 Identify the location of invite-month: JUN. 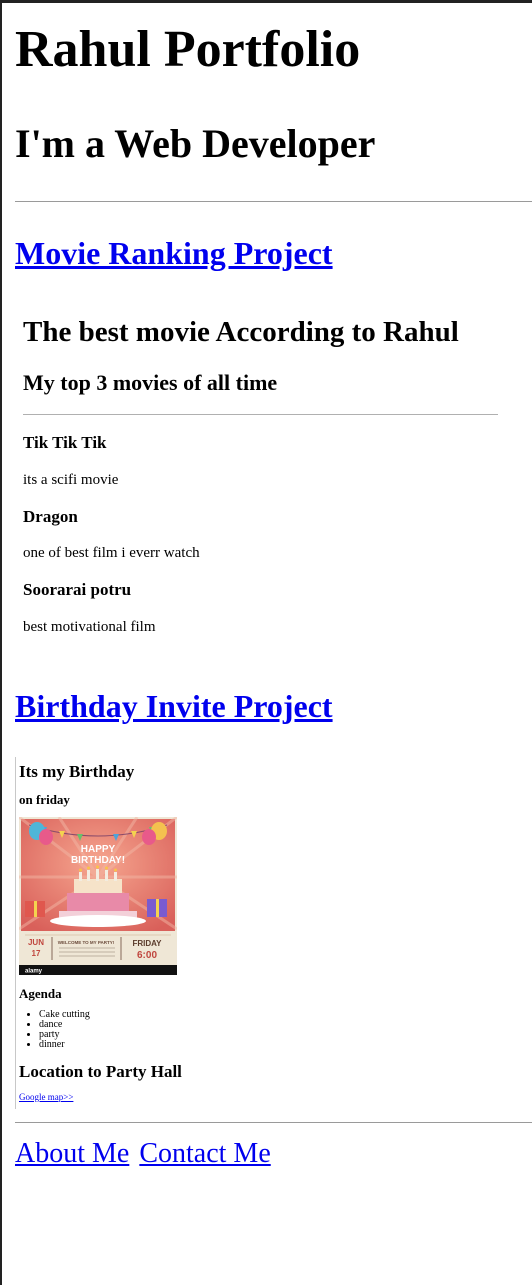
(36, 942).